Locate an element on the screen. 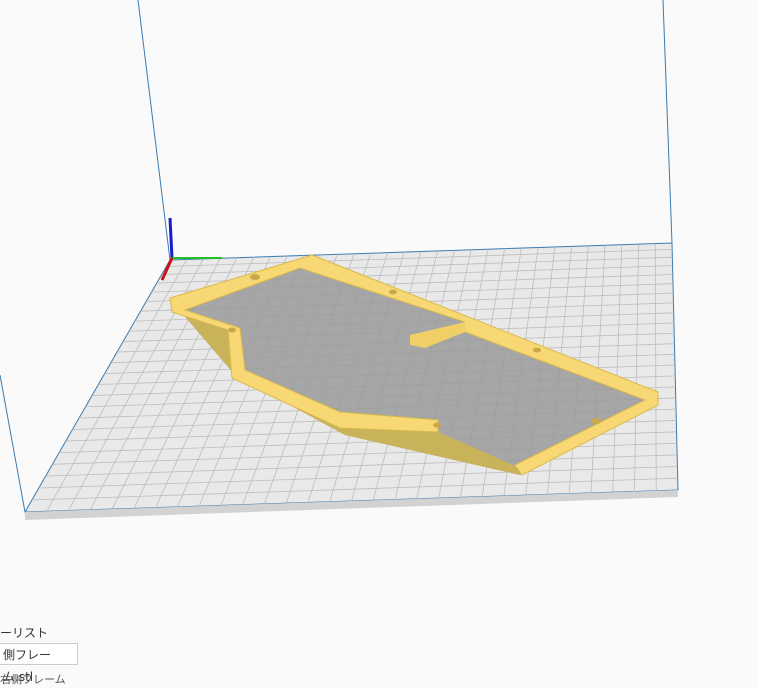 The image size is (758, 688). object-list-title: ーリスト is located at coordinates (24, 633).